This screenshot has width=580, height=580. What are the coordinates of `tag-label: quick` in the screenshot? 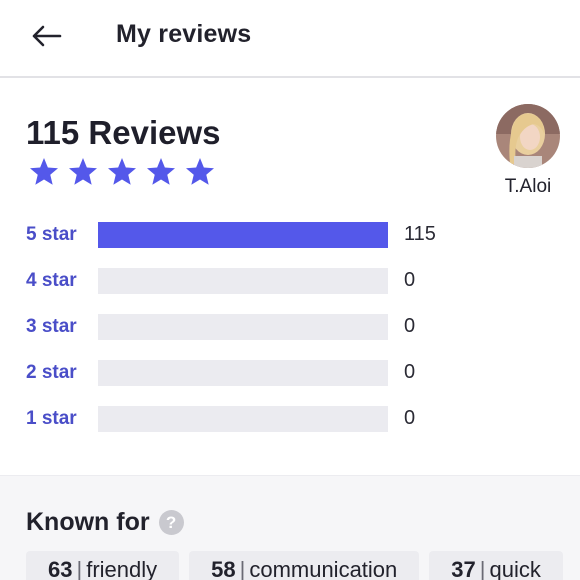 It's located at (515, 568).